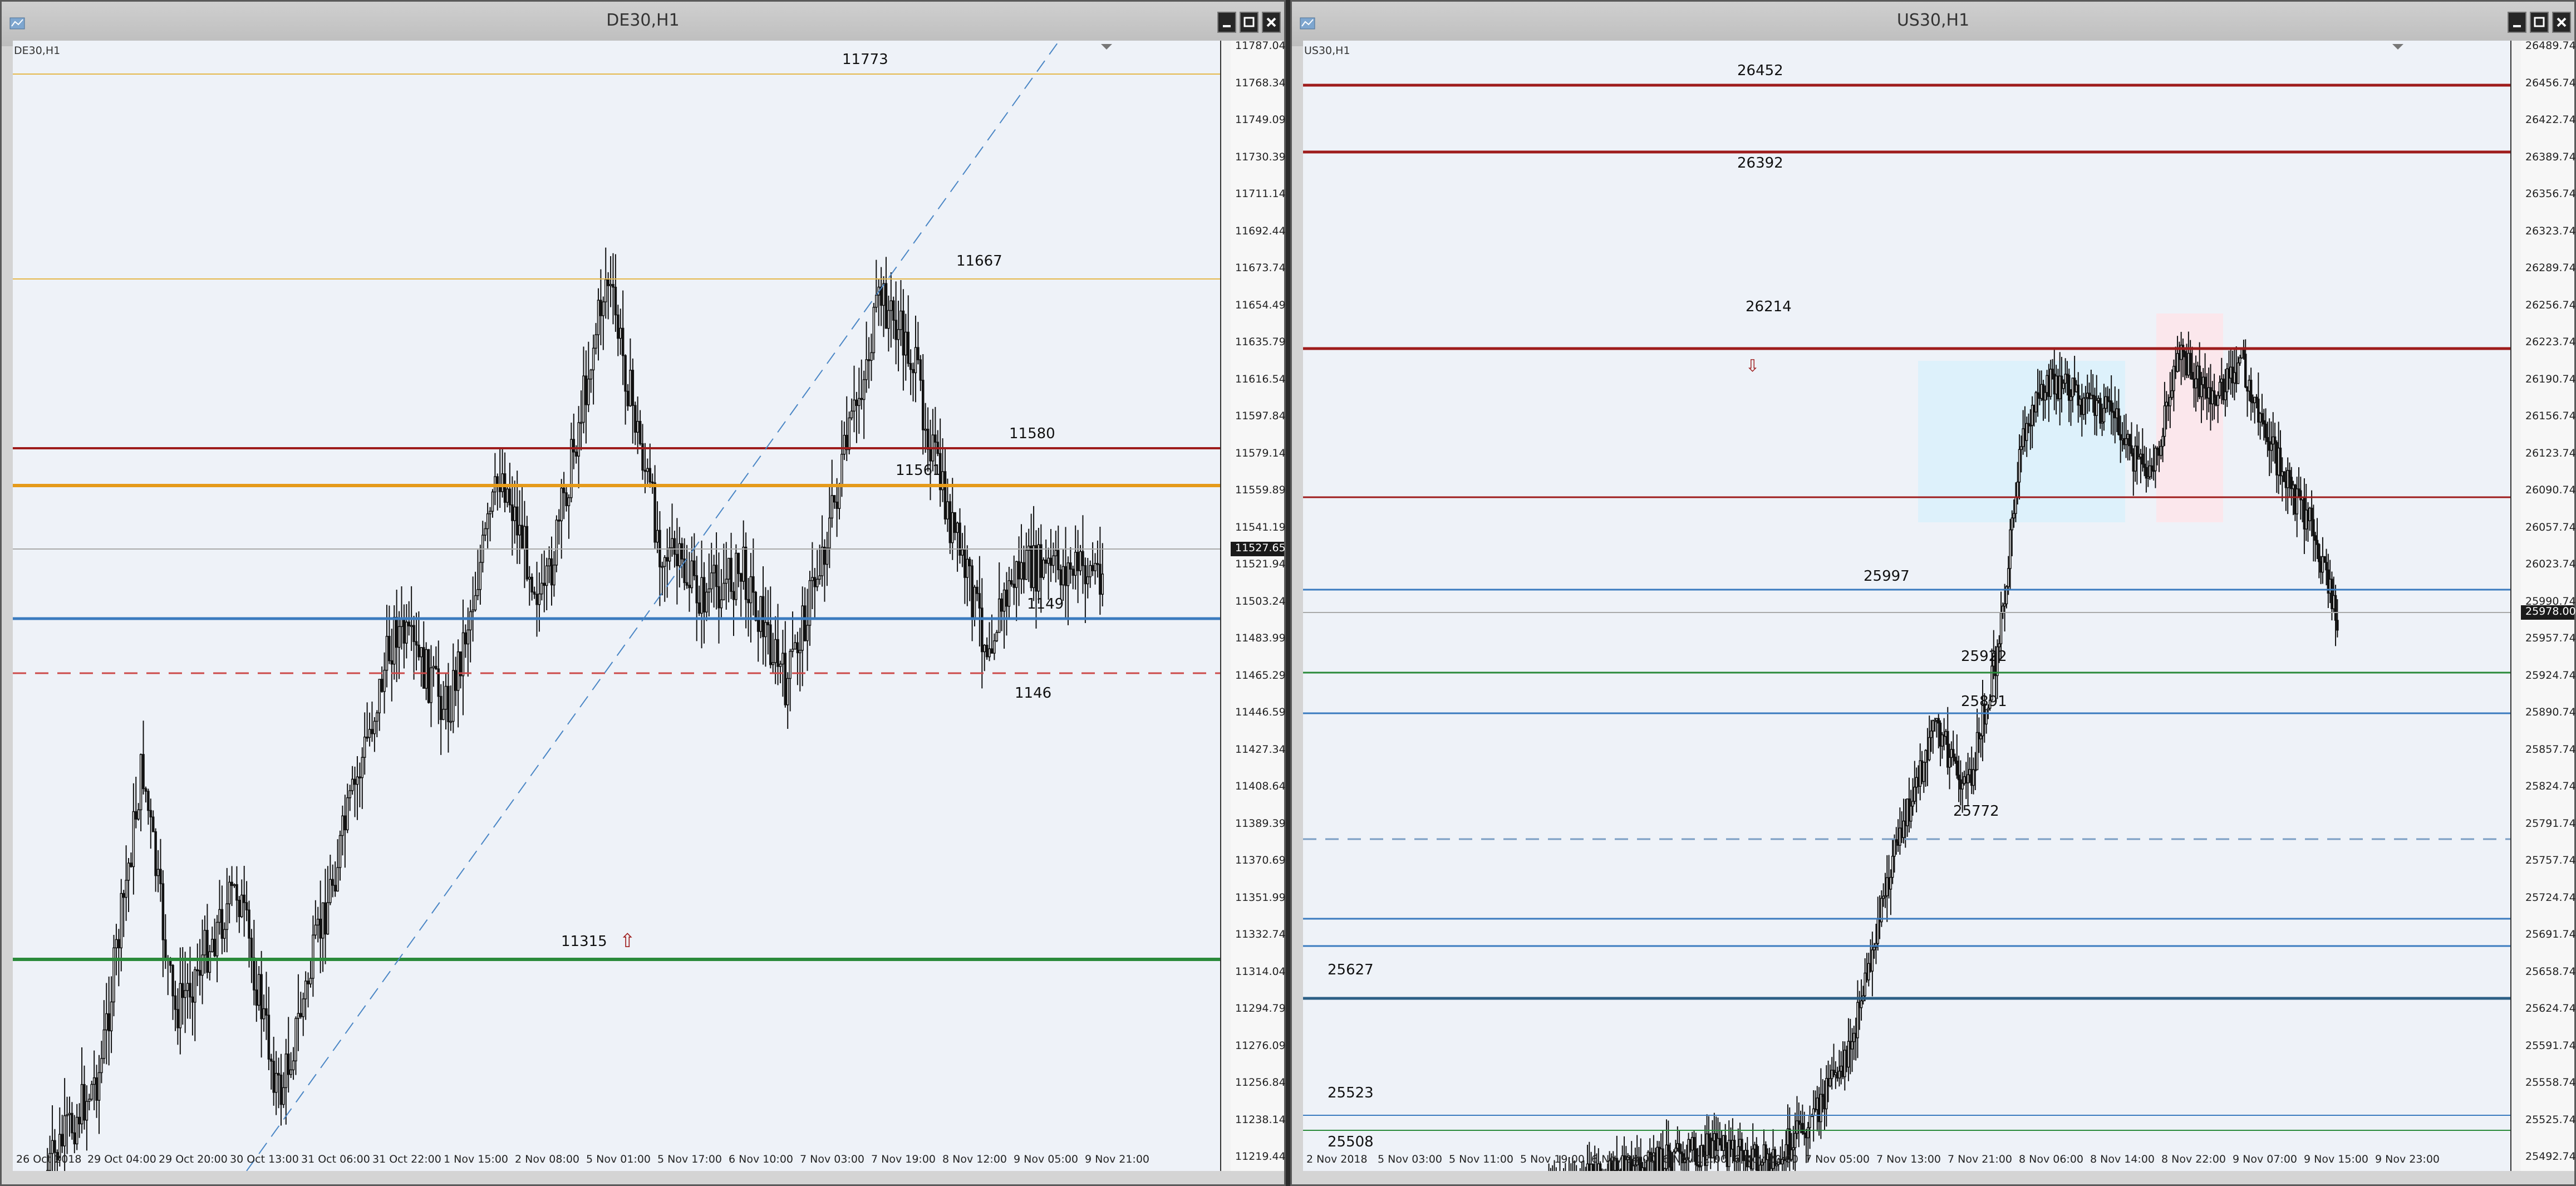 Image resolution: width=2576 pixels, height=1186 pixels. Describe the element at coordinates (37, 51) in the screenshot. I see `symbol-label: DE30,H1` at that location.